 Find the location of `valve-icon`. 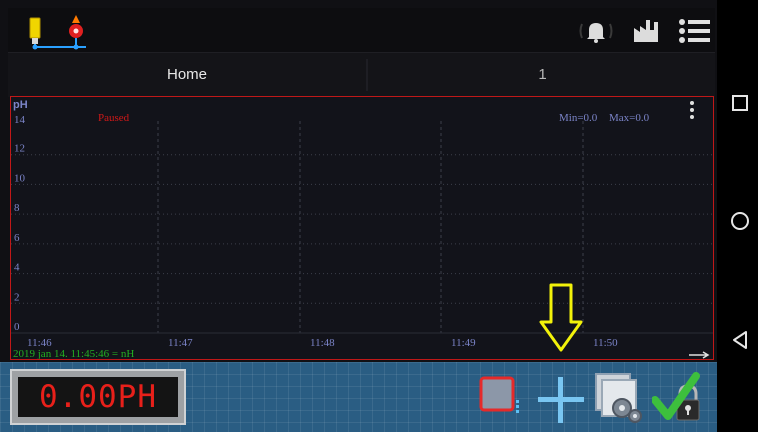

valve-icon is located at coordinates (76, 32).